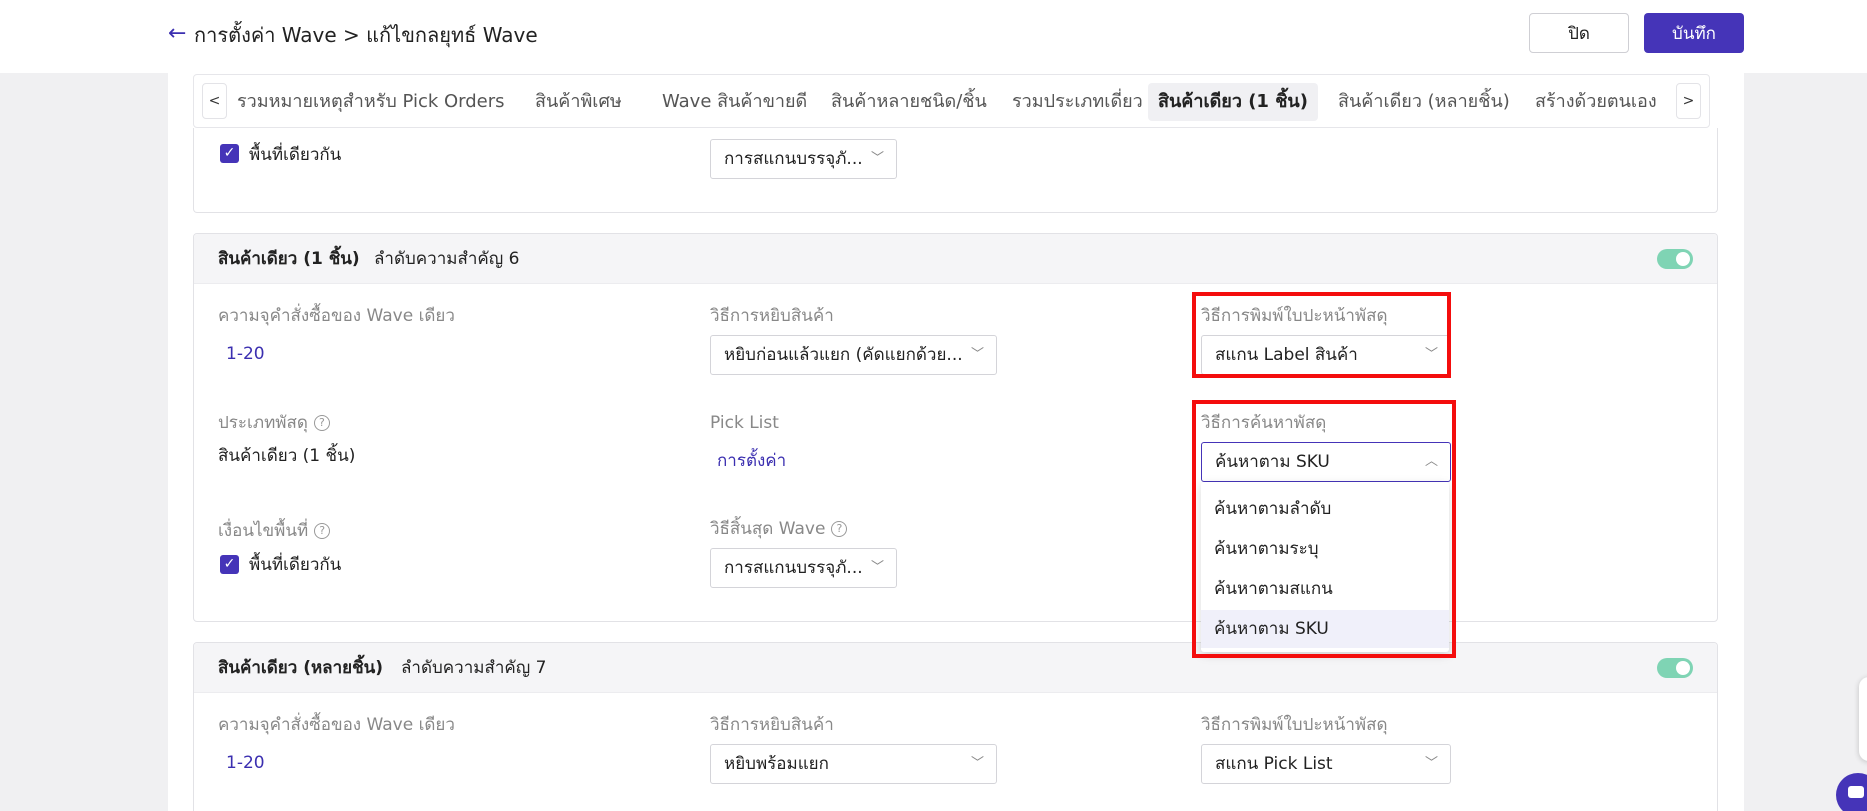 This screenshot has height=811, width=1867. I want to click on parcel-type-value: สินค้าเดียว (1 ชิ้น), so click(287, 456).